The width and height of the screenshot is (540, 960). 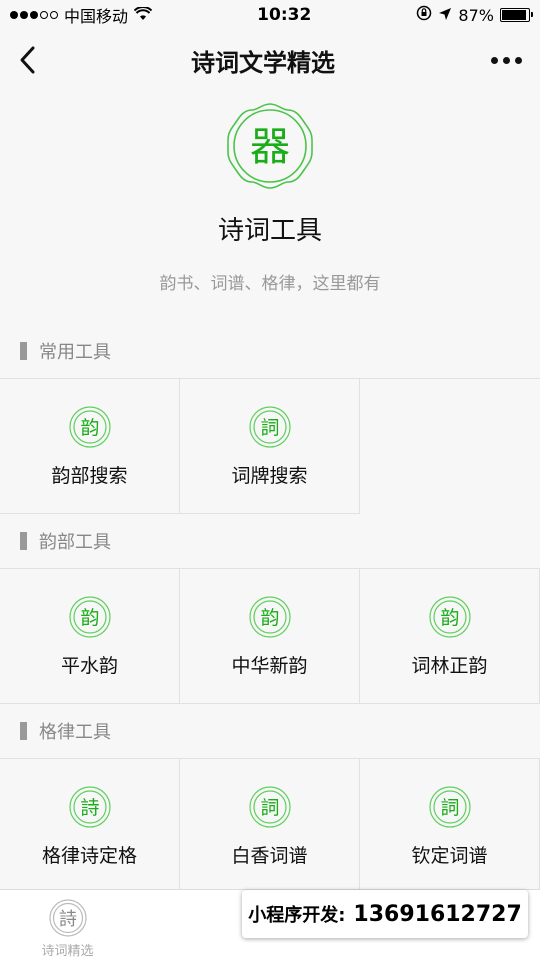 What do you see at coordinates (269, 231) in the screenshot?
I see `hero-title: 诗词工具` at bounding box center [269, 231].